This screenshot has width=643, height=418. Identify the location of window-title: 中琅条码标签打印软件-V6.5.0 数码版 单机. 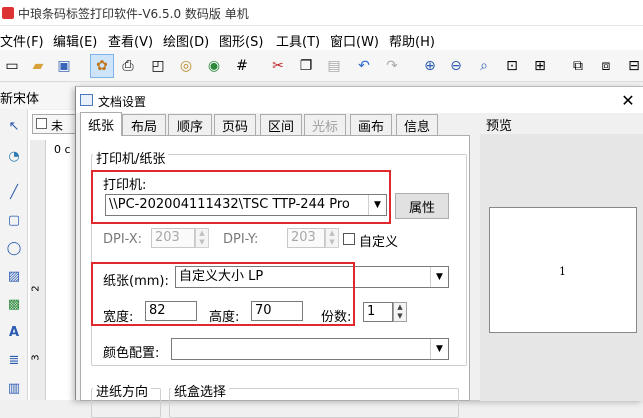
(133, 14).